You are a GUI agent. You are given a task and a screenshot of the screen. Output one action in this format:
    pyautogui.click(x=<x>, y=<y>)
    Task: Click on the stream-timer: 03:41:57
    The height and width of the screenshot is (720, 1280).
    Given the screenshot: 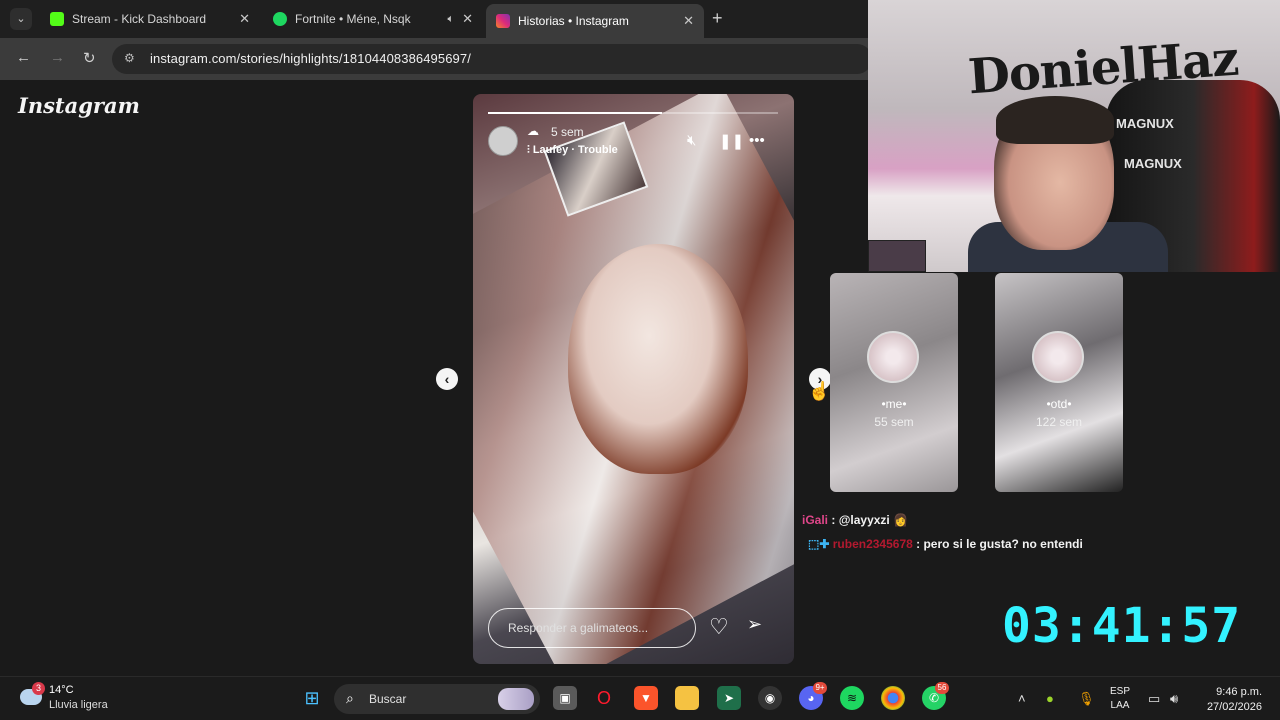 What is the action you would take?
    pyautogui.click(x=1122, y=626)
    